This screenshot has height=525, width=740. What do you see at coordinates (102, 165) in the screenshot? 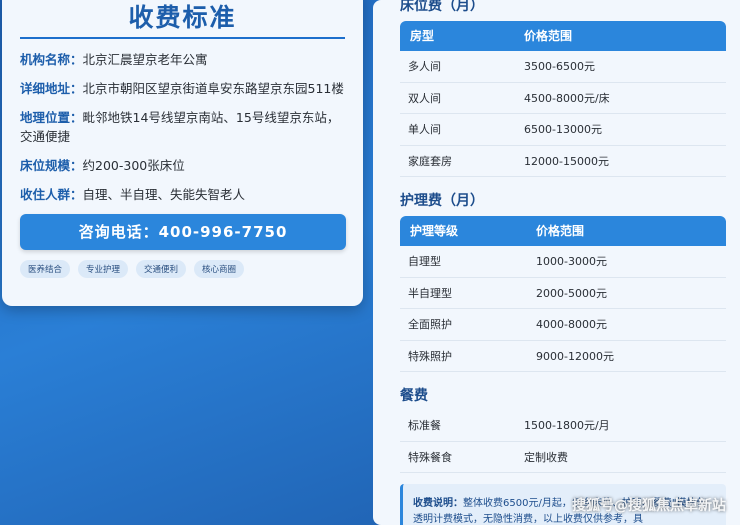
I see `info-row-beds: 床位规模：约200-300张床位` at bounding box center [102, 165].